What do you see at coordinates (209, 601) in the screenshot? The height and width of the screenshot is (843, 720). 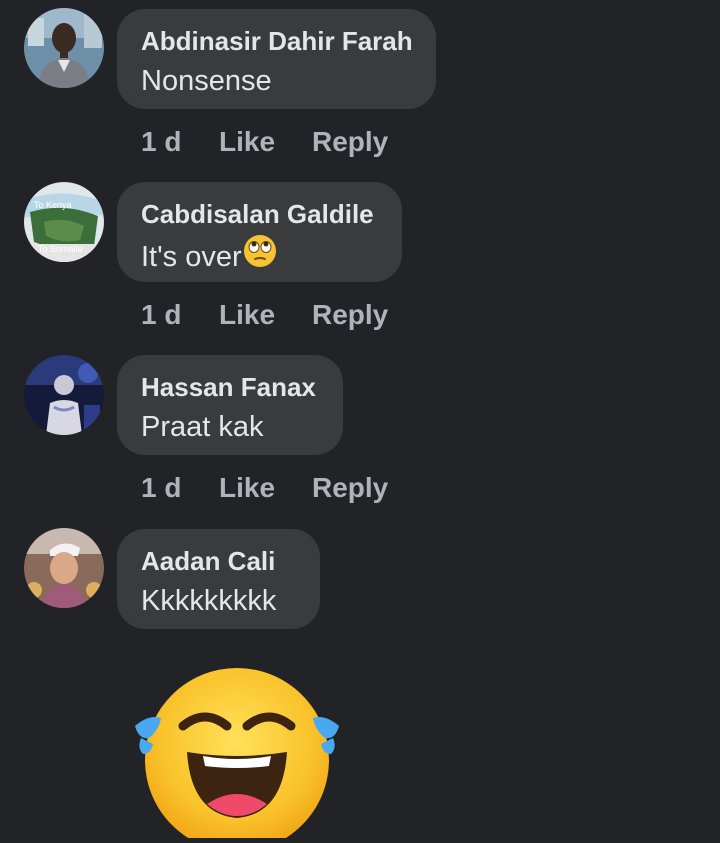 I see `comment-text: Kkkkkkkkk` at bounding box center [209, 601].